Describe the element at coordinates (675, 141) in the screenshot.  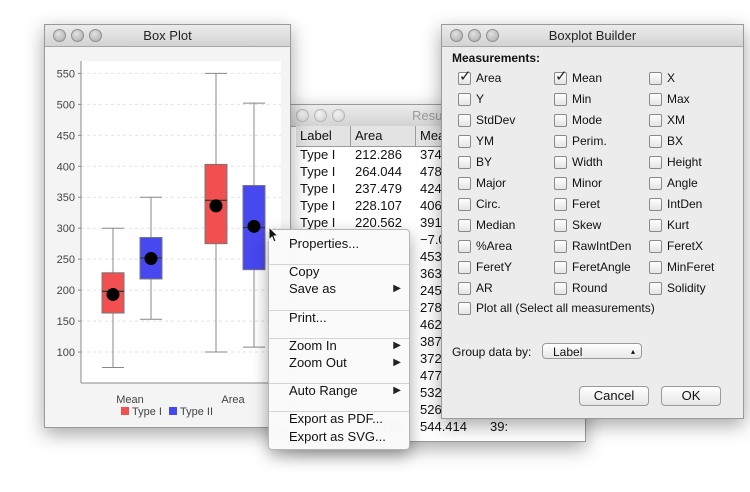
I see `checkbox-label: BX` at that location.